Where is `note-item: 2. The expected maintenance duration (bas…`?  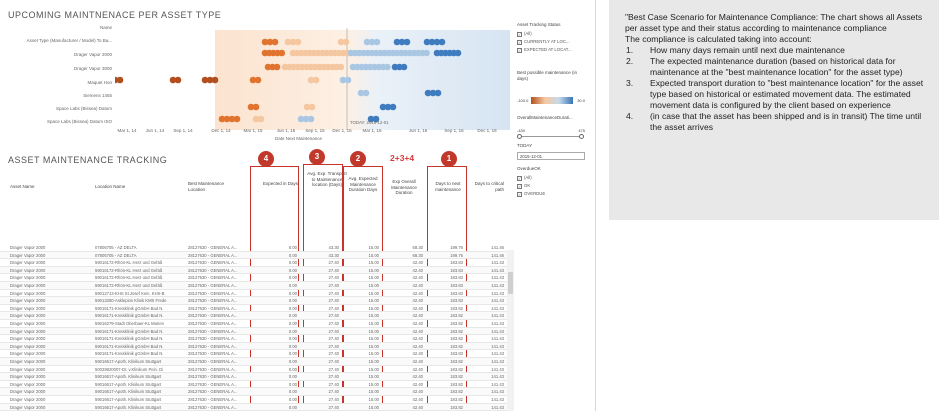
note-item: 2. The expected maintenance duration (bas… is located at coordinates (764, 66).